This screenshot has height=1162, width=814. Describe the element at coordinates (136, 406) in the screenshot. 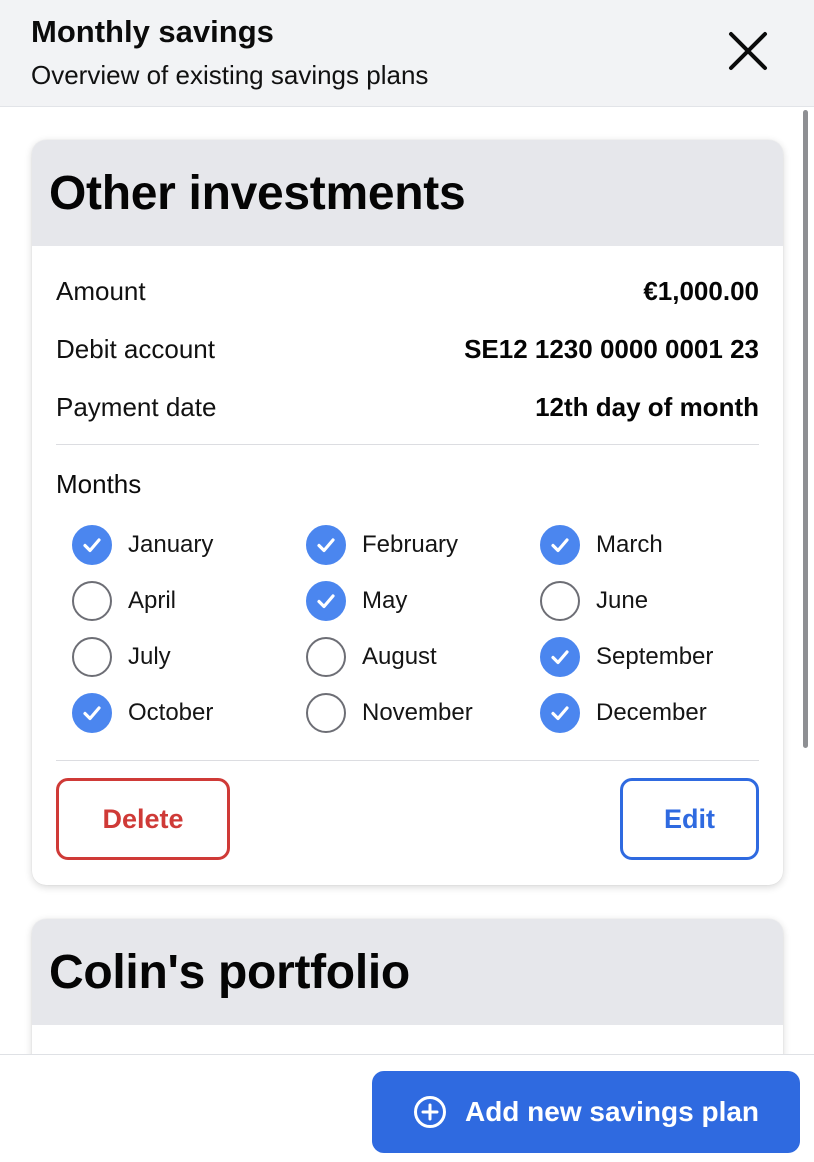

I see `detail-label: Payment date` at that location.